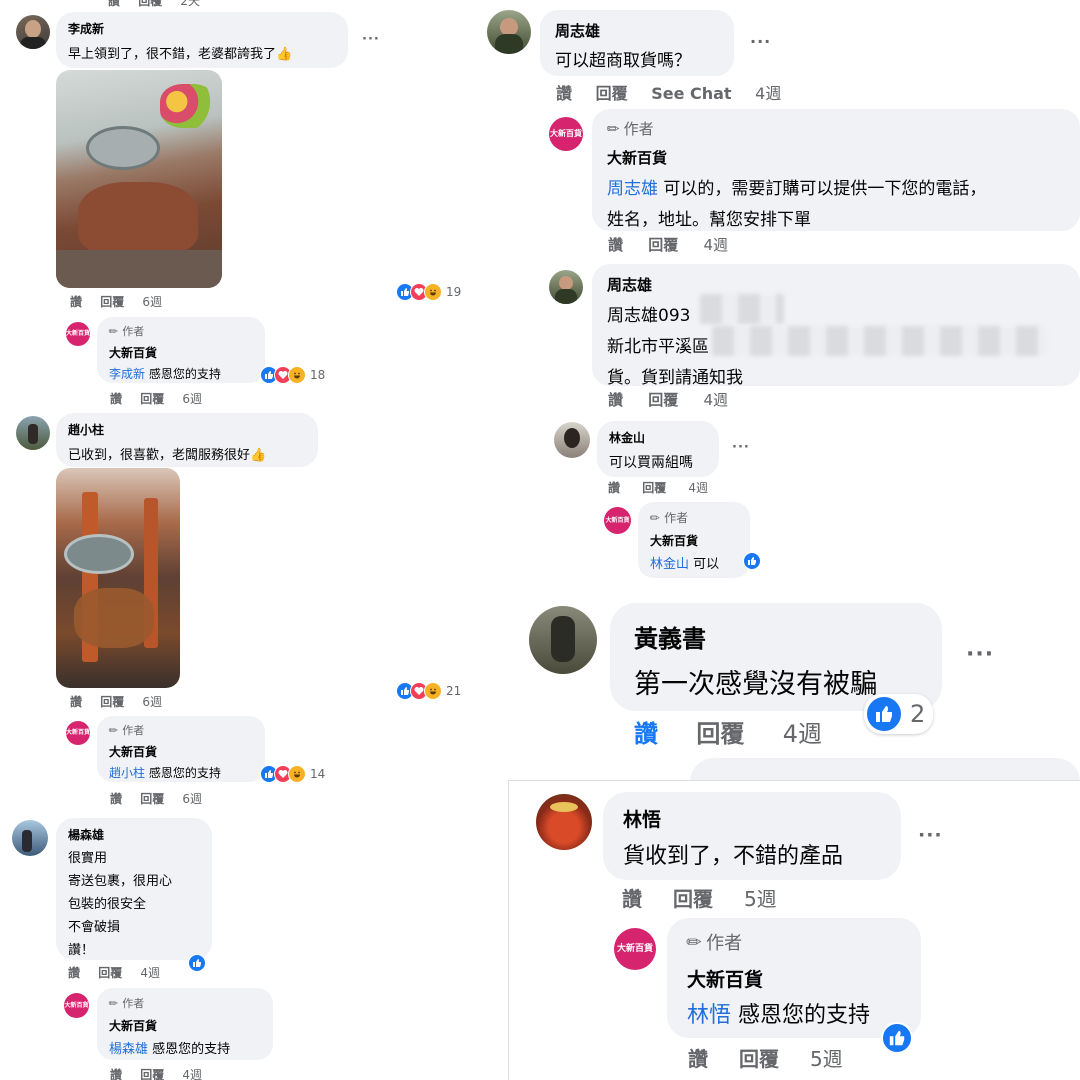 The height and width of the screenshot is (1080, 1080). What do you see at coordinates (675, 378) in the screenshot?
I see `comment-text-line: 貨。貨到請通知我` at bounding box center [675, 378].